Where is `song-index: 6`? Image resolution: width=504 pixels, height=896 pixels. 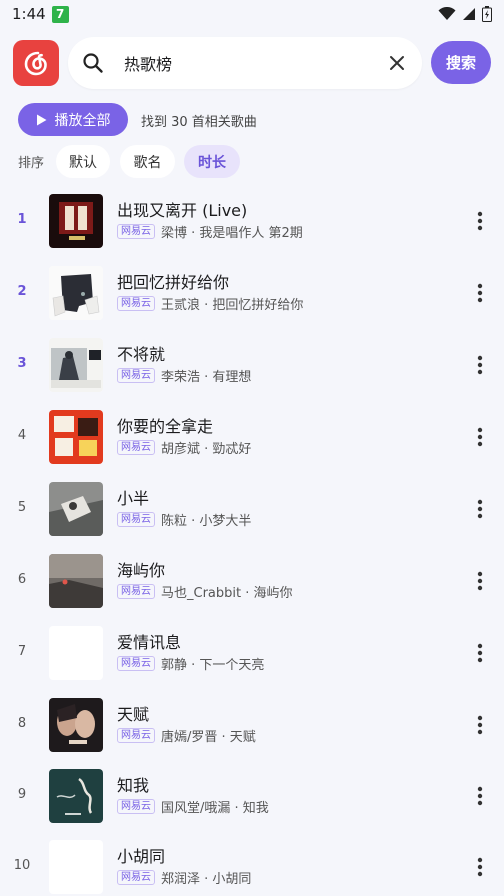
song-index: 6 is located at coordinates (22, 579).